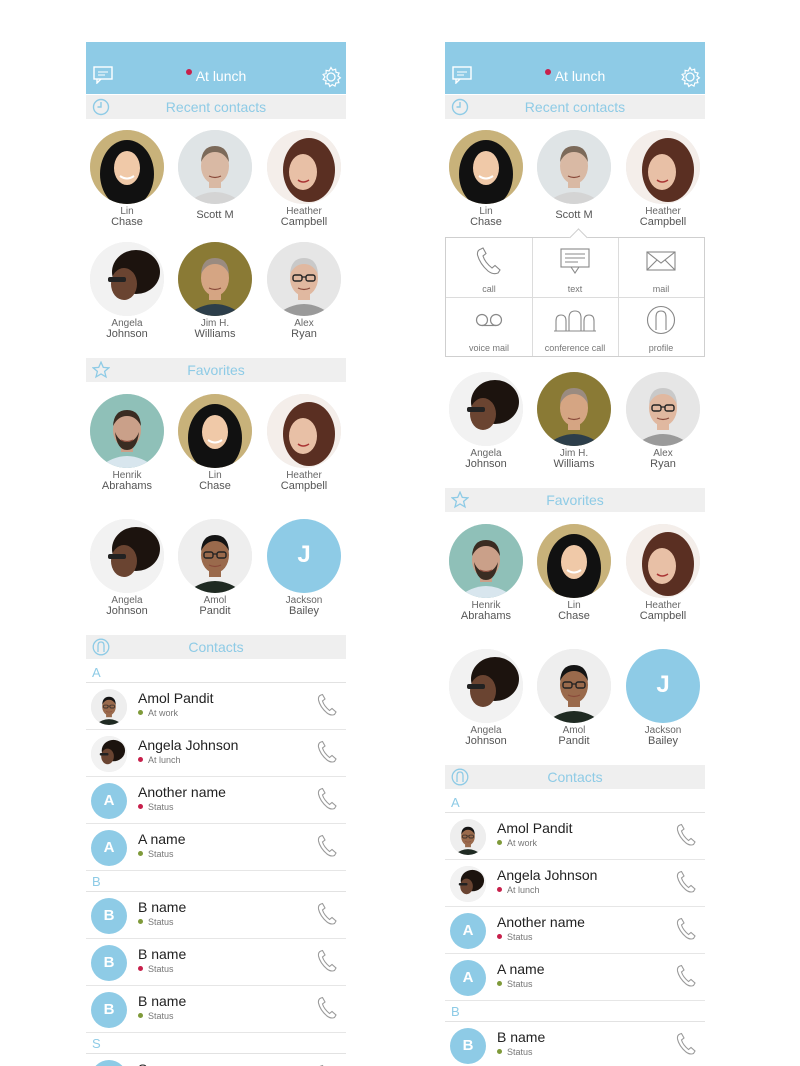  Describe the element at coordinates (489, 326) in the screenshot. I see `action-voice-mail: voice mail` at that location.